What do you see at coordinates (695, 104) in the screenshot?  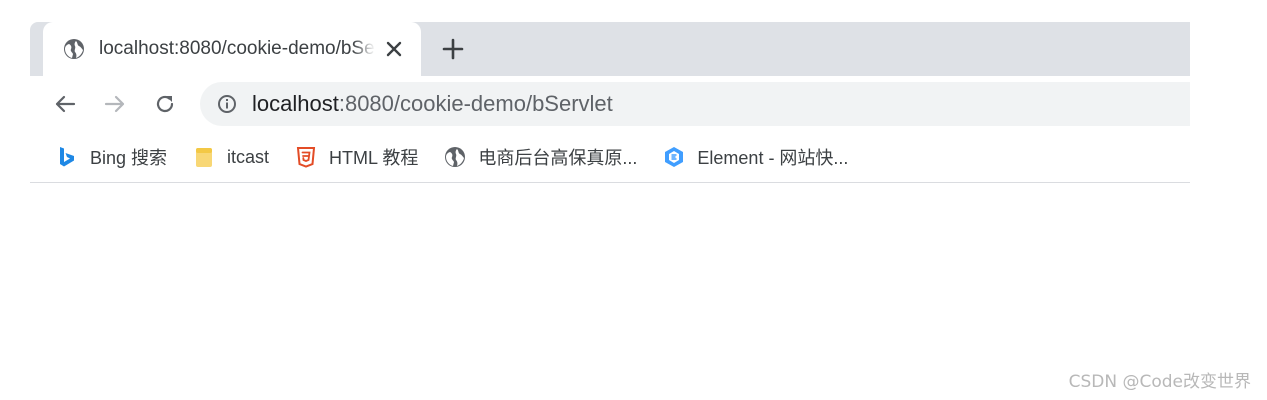 I see `address-bar: localhost:8080/cookie-demo/bServlet` at bounding box center [695, 104].